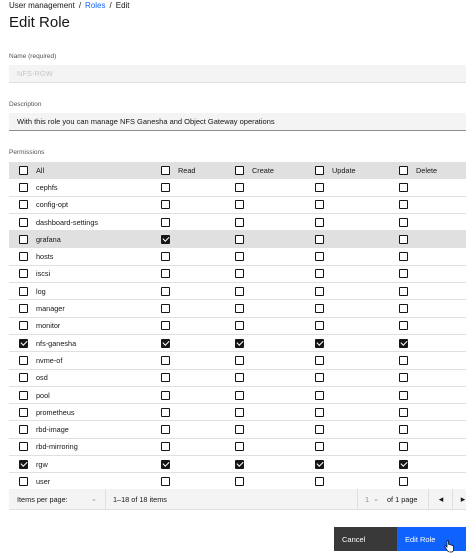  I want to click on row-name-cell: rbd-image, so click(44, 429).